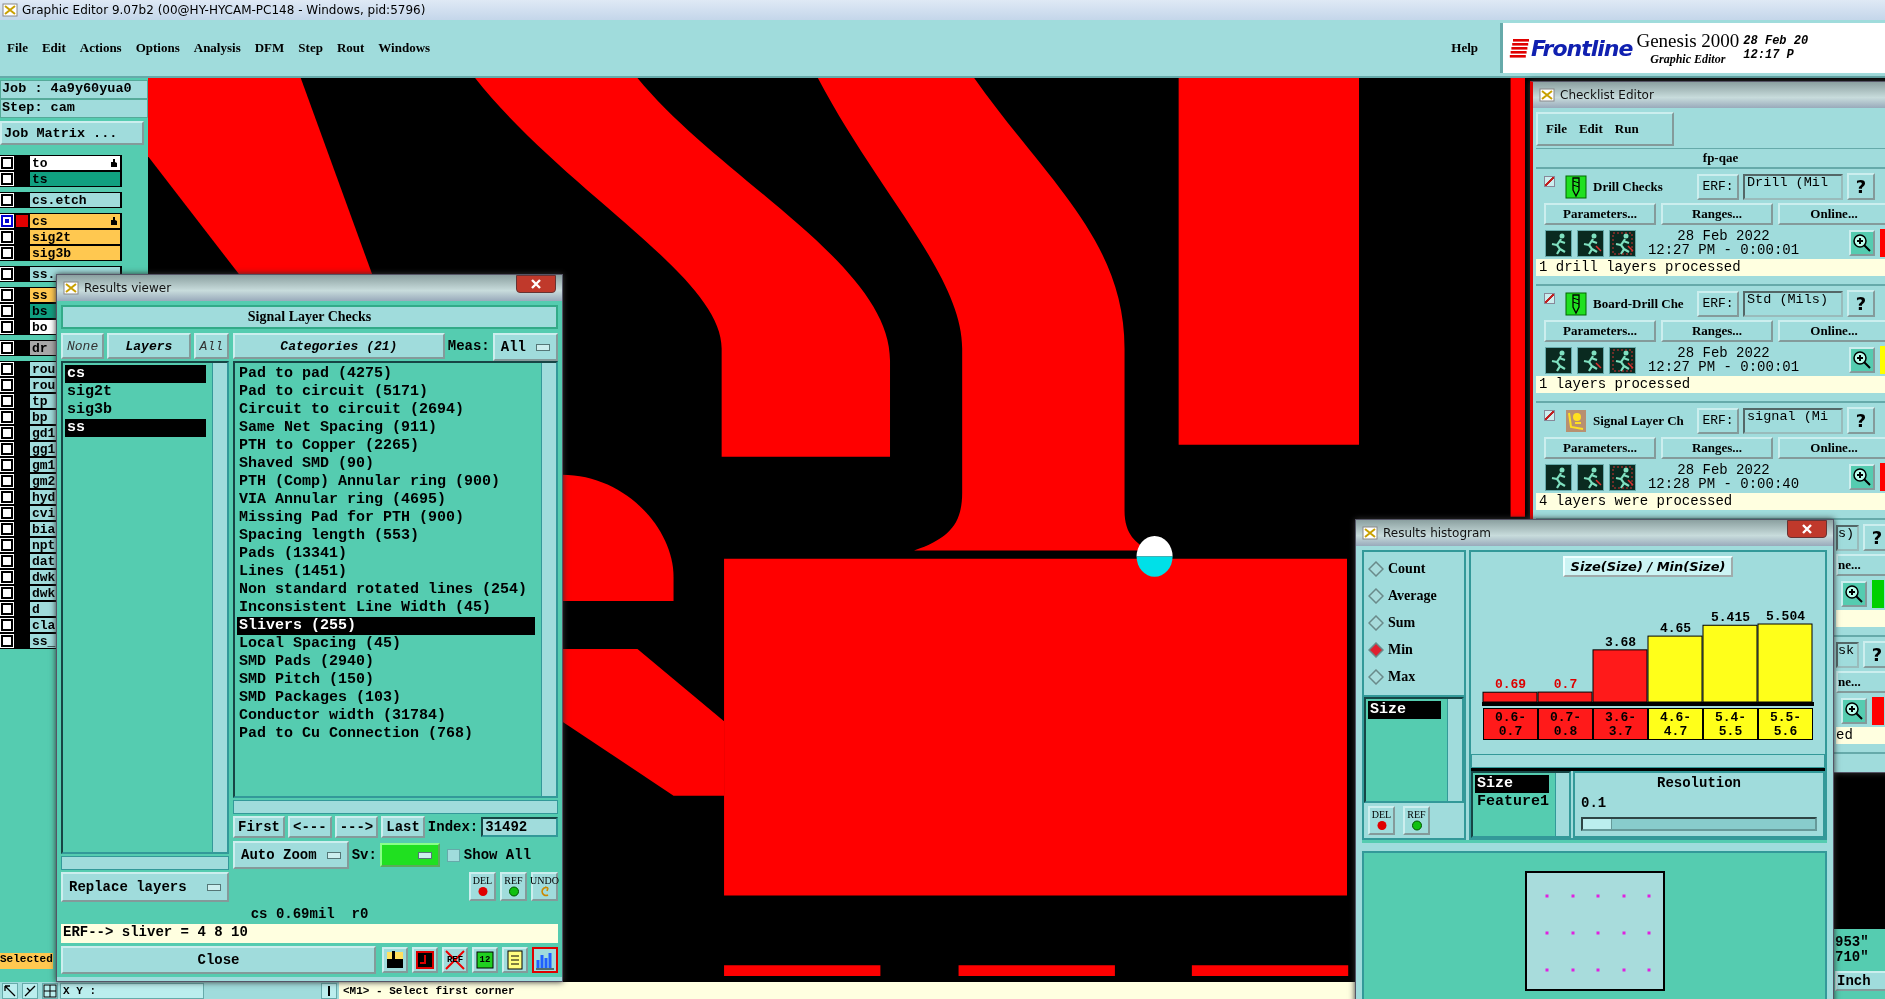 This screenshot has height=999, width=1885. Describe the element at coordinates (1404, 710) in the screenshot. I see `field-item: Size` at that location.